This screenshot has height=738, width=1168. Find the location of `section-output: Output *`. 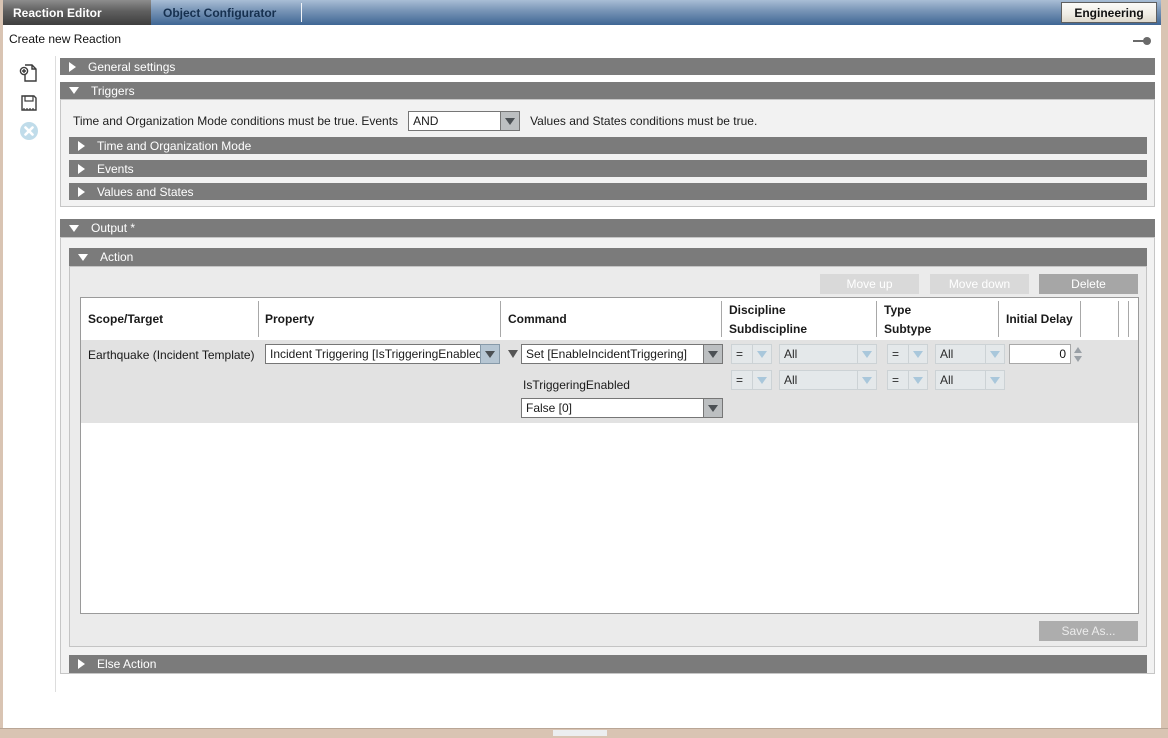

section-output: Output * is located at coordinates (607, 228).